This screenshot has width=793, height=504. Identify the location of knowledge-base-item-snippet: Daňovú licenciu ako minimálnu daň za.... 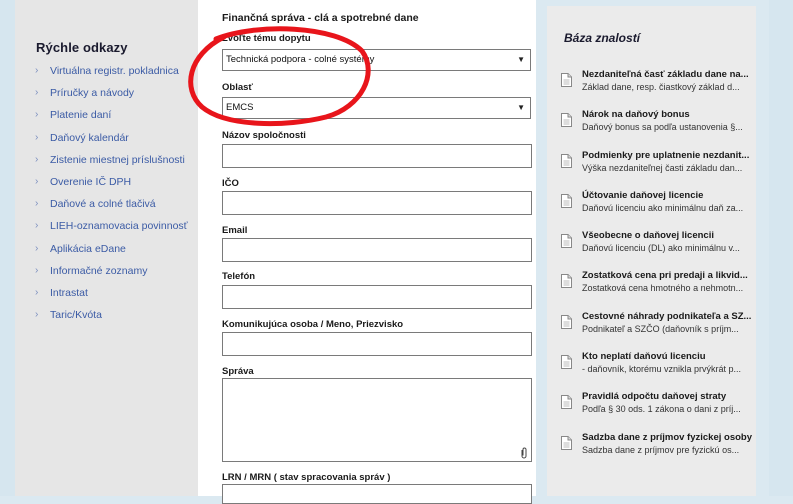
(663, 207).